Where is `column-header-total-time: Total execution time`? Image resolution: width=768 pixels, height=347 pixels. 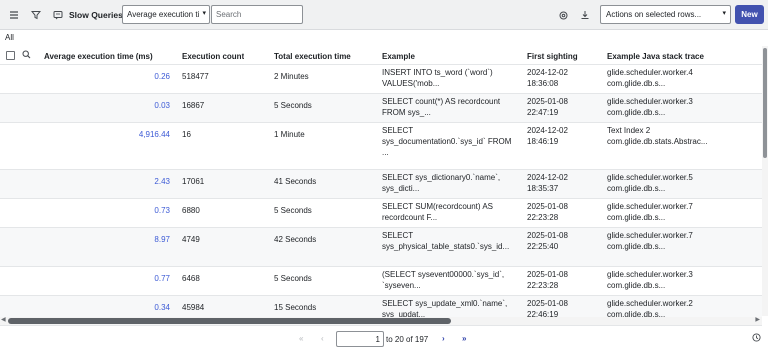 column-header-total-time: Total execution time is located at coordinates (312, 56).